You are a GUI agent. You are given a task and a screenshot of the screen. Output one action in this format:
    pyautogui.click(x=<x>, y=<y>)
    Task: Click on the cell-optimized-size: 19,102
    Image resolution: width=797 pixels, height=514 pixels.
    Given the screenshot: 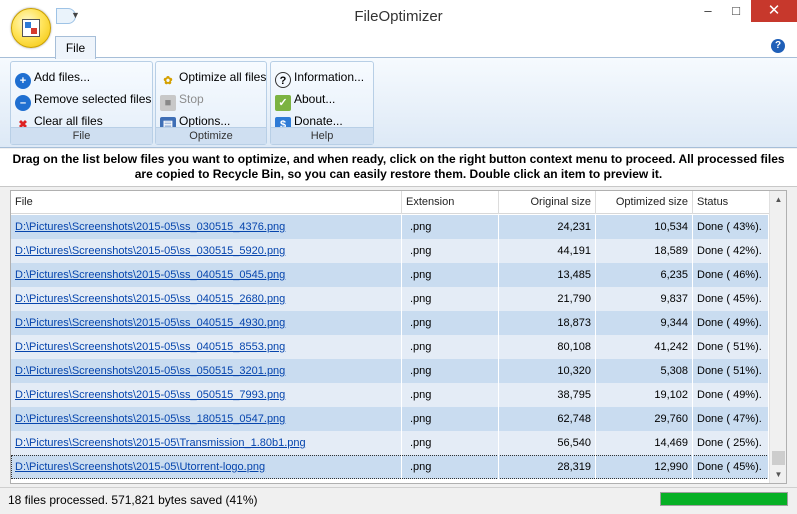 What is the action you would take?
    pyautogui.click(x=644, y=395)
    